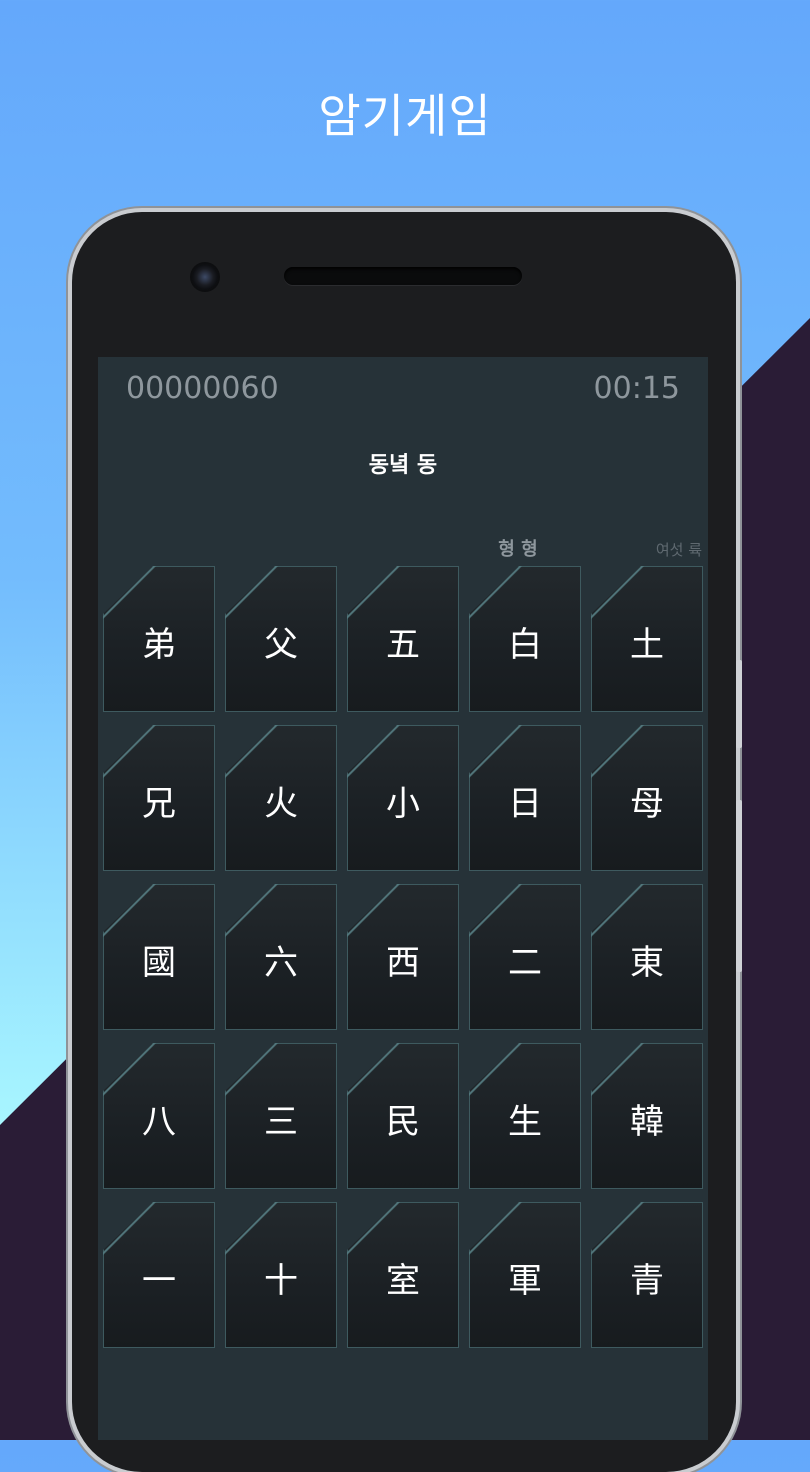 Image resolution: width=810 pixels, height=1472 pixels. I want to click on hanja-tile: 父, so click(281, 639).